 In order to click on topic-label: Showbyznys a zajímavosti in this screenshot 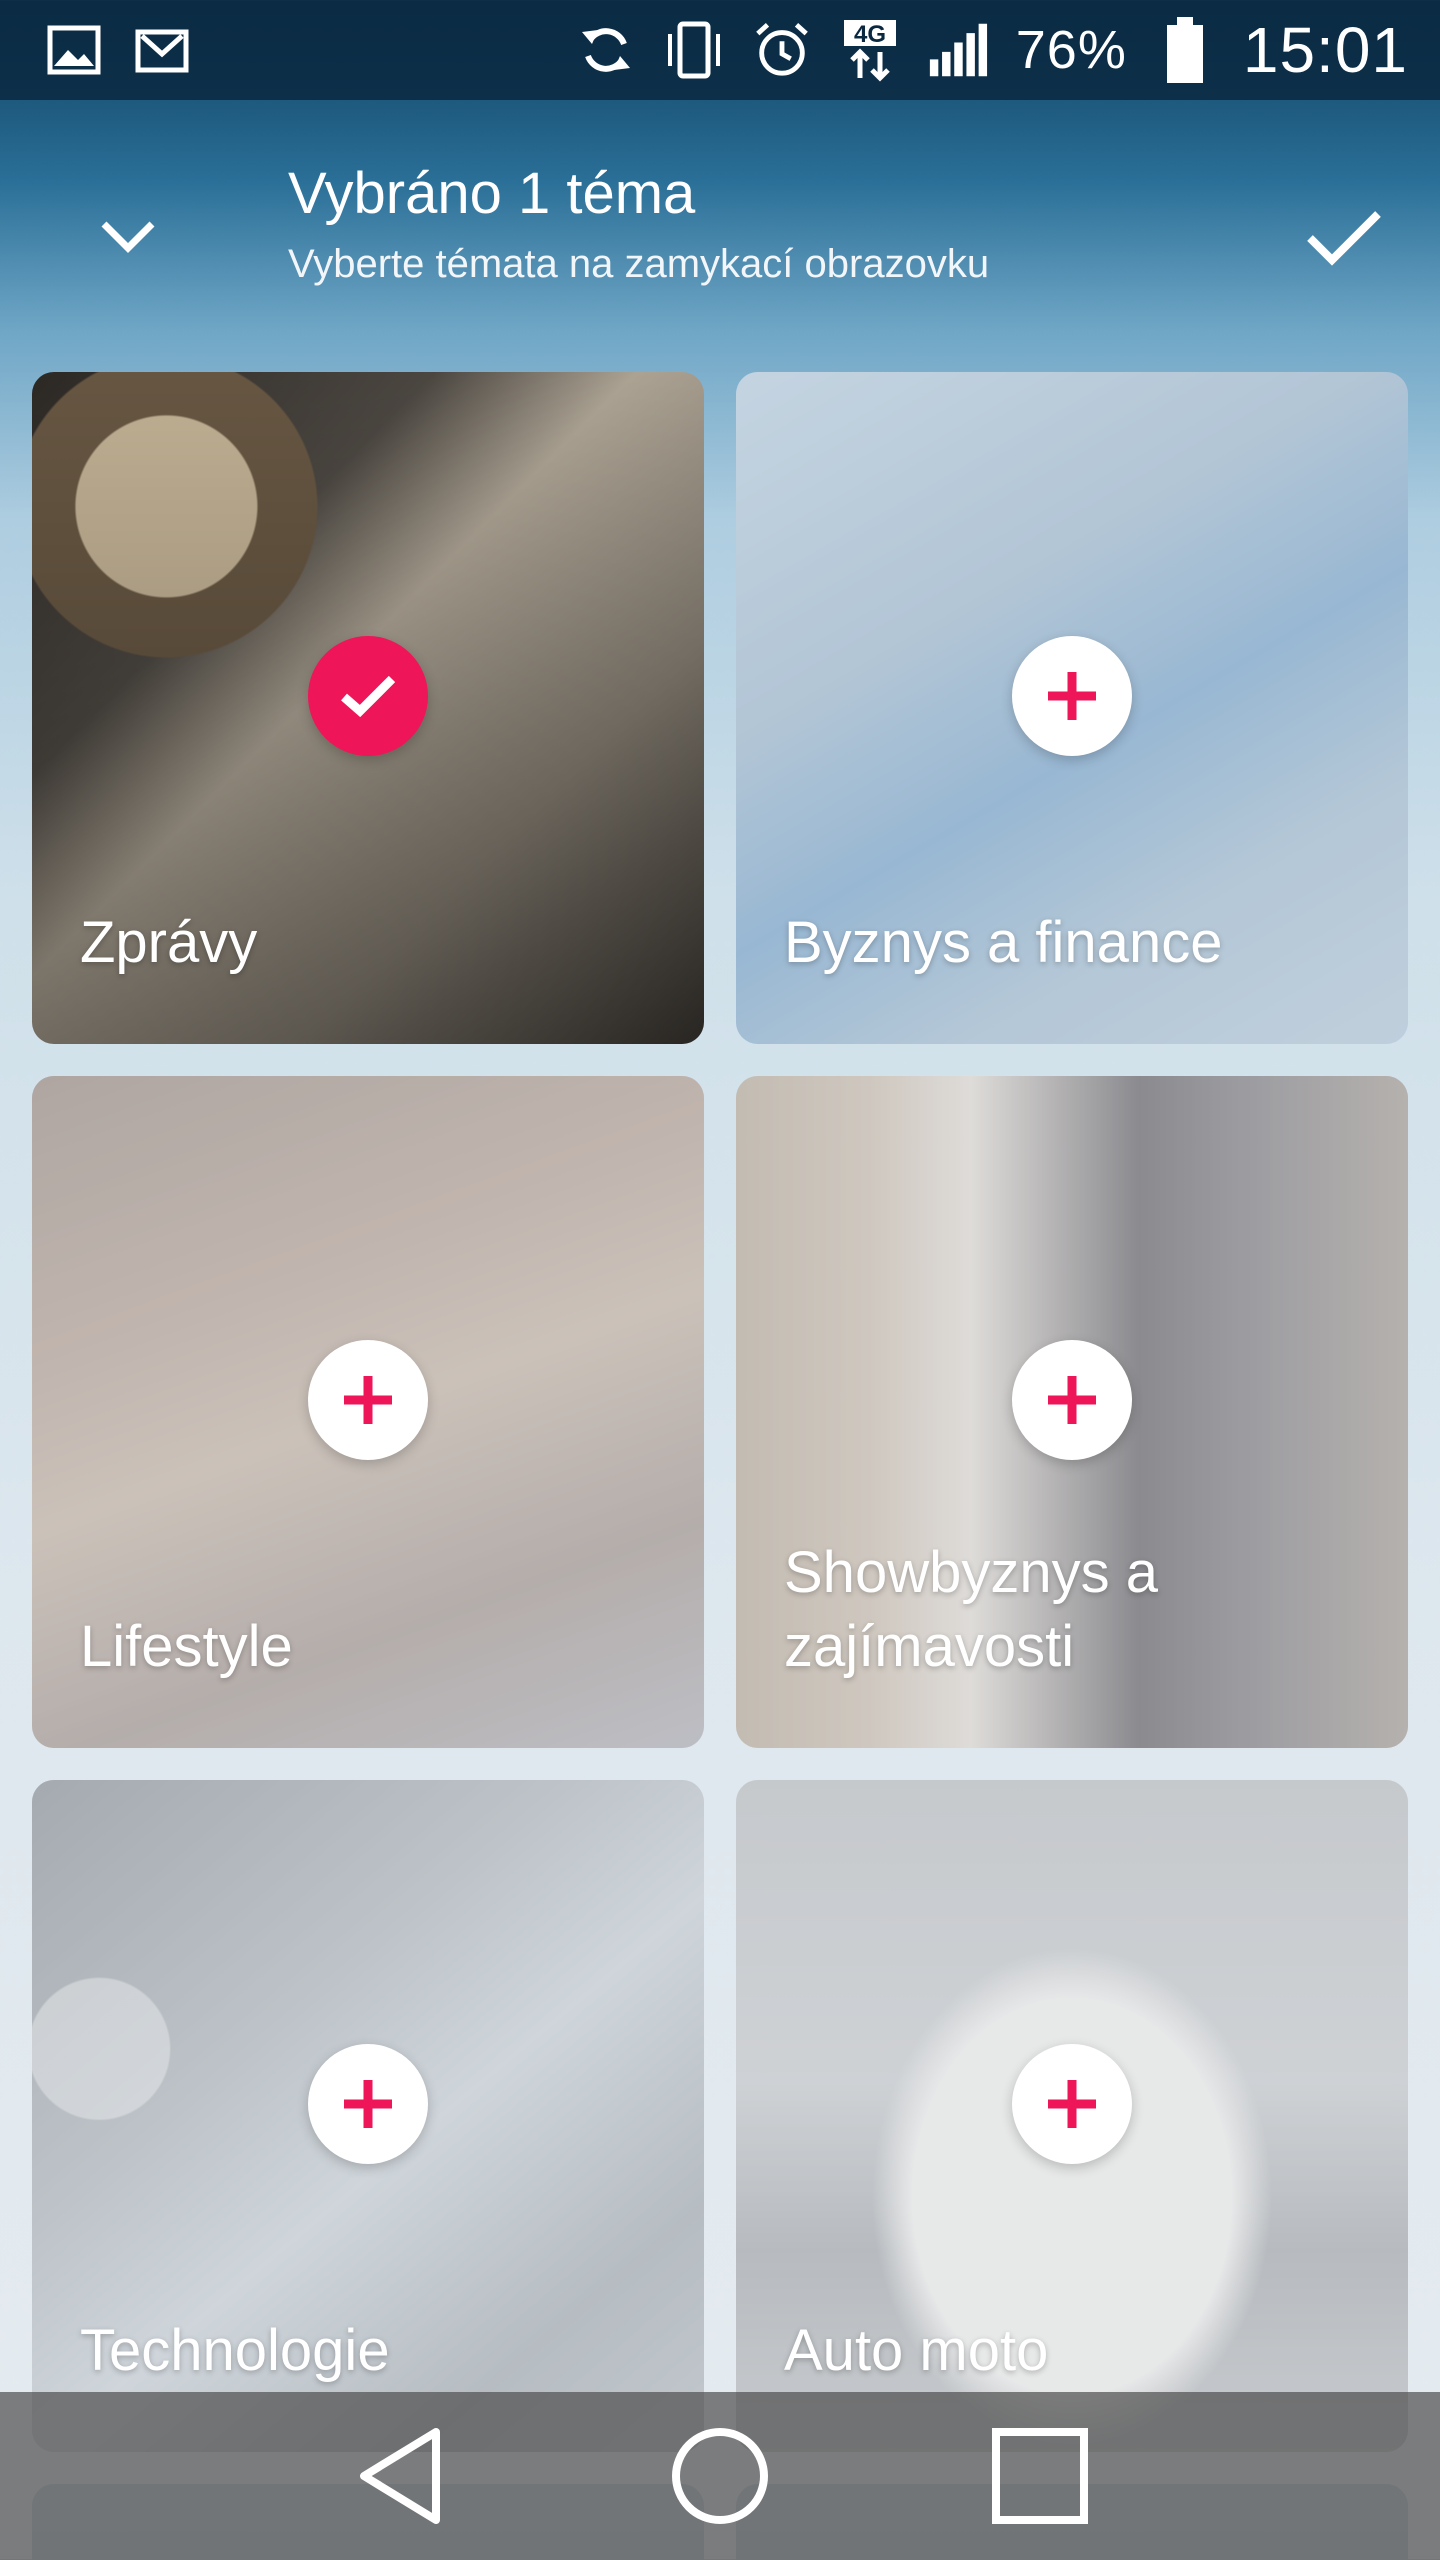, I will do `click(971, 1609)`.